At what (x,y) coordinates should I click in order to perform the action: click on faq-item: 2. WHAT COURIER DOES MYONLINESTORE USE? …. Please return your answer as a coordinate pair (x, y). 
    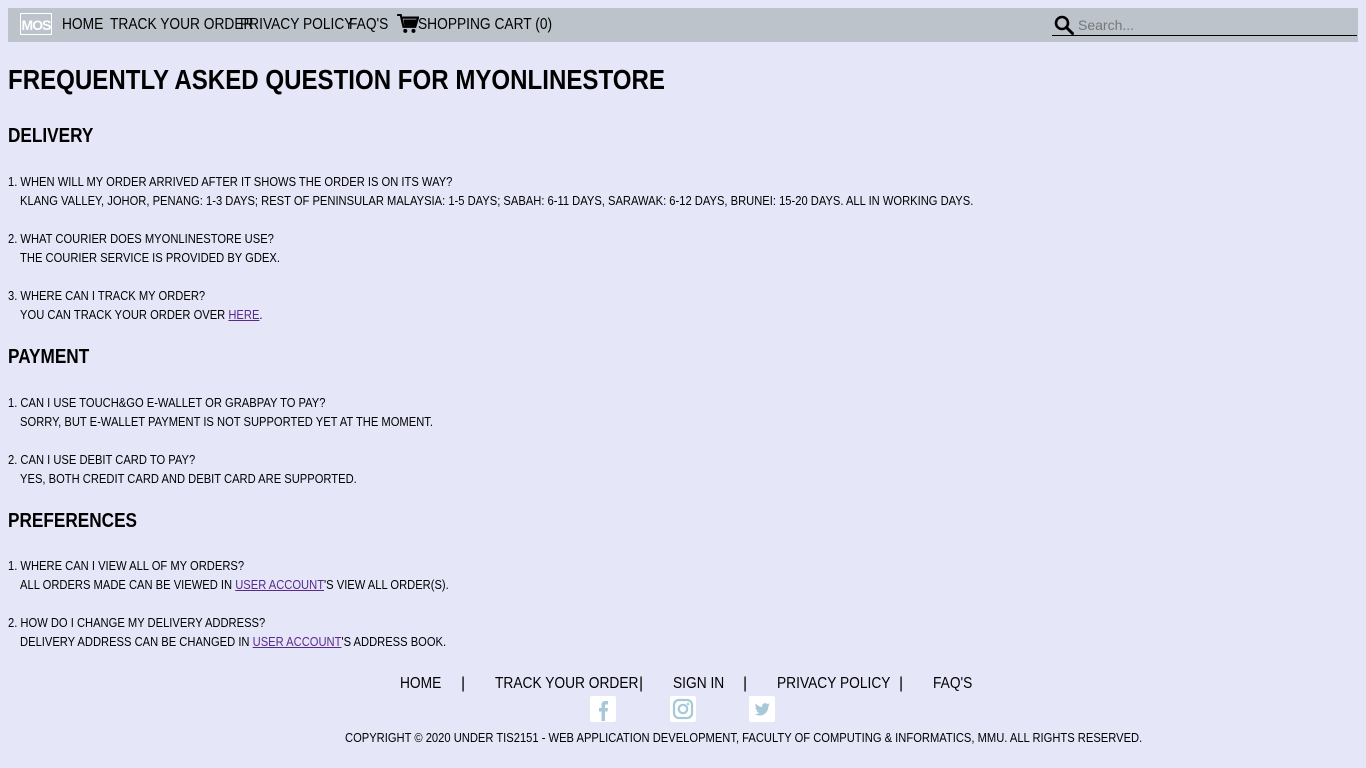
    Looking at the image, I should click on (144, 248).